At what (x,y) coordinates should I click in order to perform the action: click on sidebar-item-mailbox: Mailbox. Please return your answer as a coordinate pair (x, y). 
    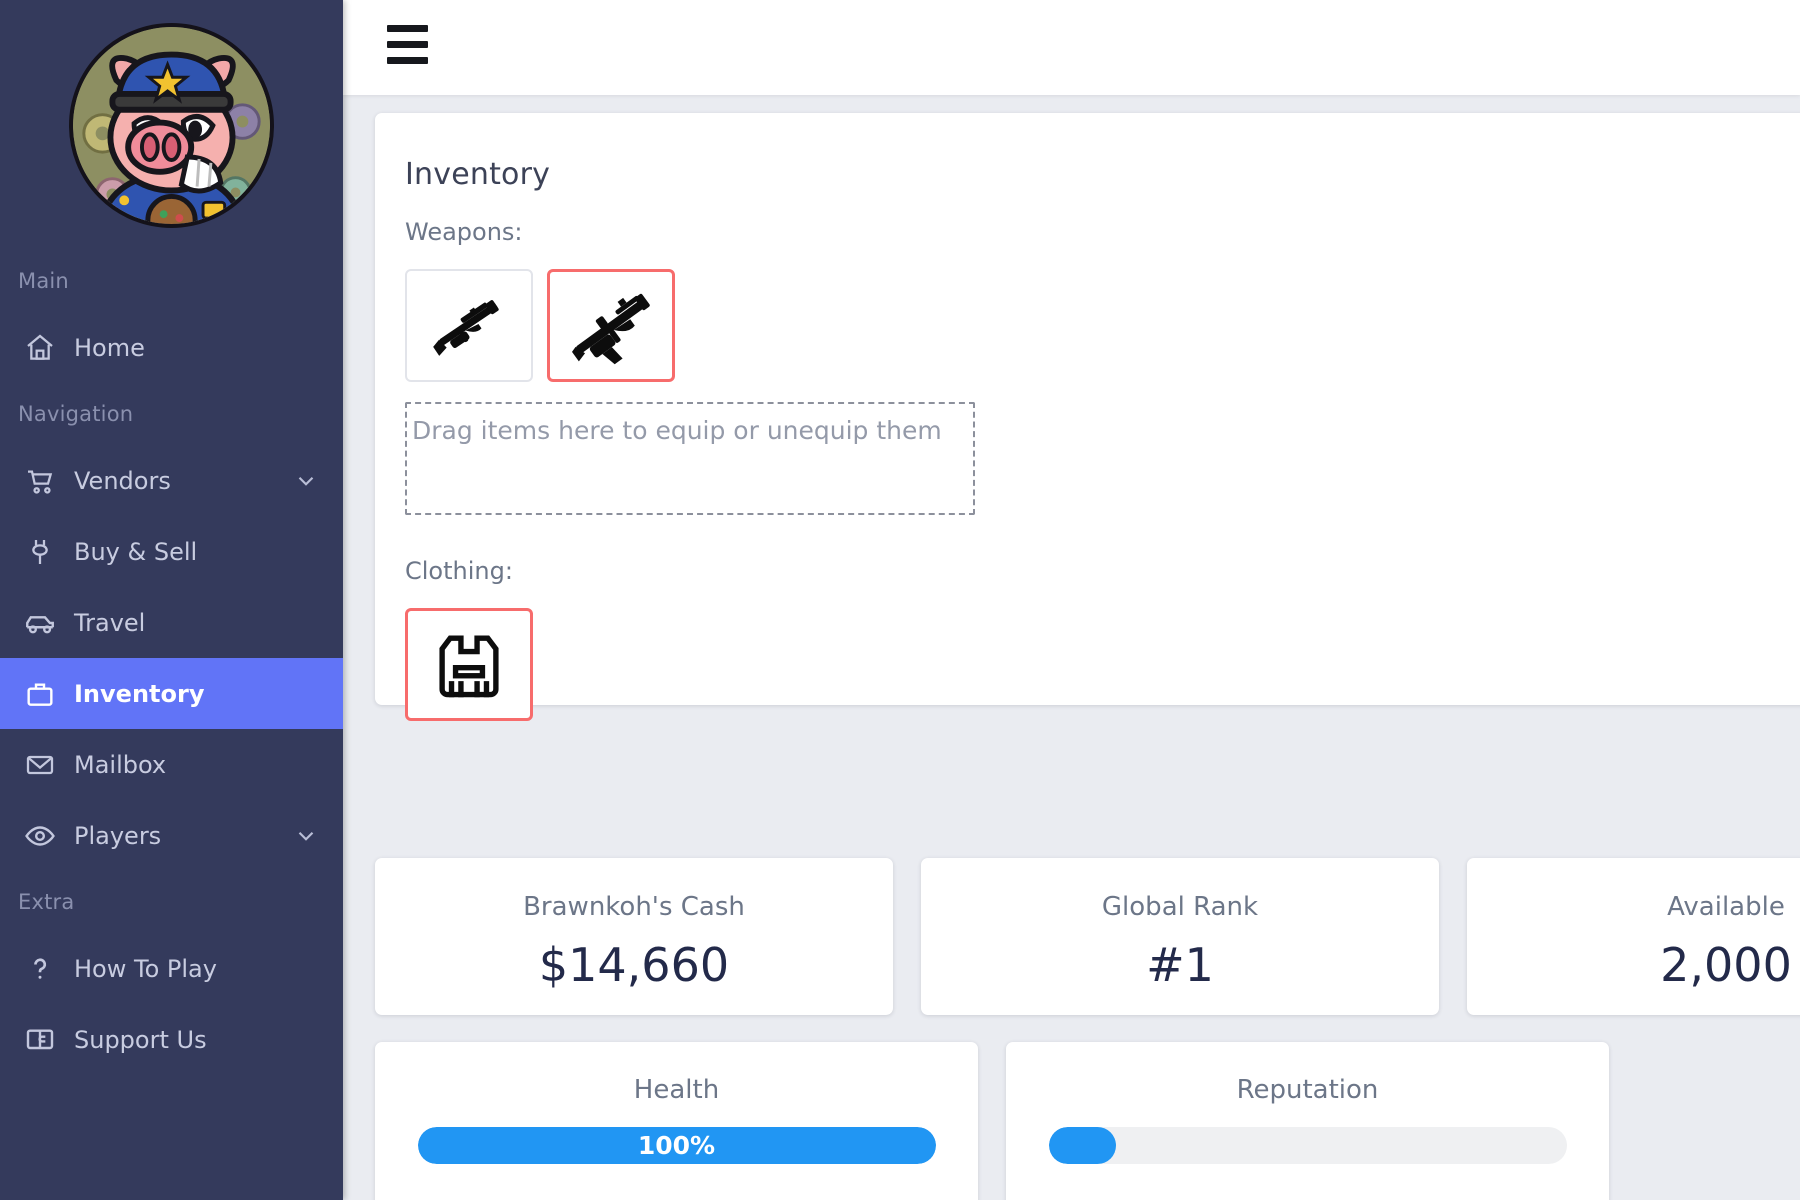
    Looking at the image, I should click on (171, 764).